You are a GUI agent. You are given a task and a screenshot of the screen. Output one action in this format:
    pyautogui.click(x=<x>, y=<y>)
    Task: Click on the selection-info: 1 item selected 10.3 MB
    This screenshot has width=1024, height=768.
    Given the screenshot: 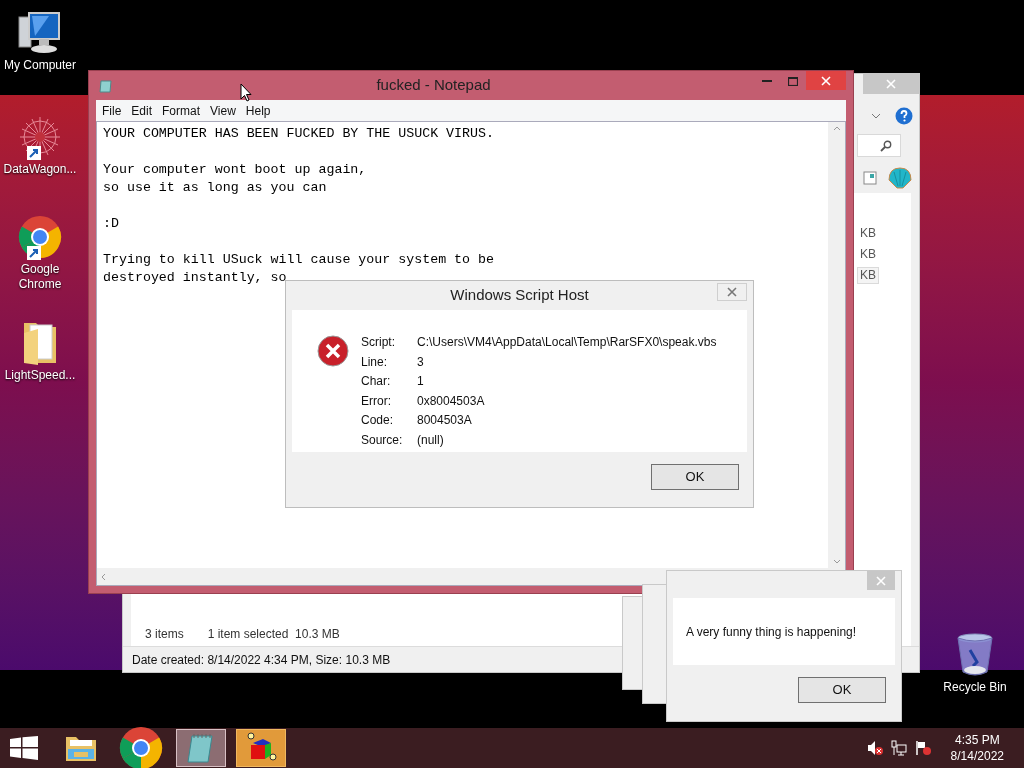 What is the action you would take?
    pyautogui.click(x=273, y=634)
    